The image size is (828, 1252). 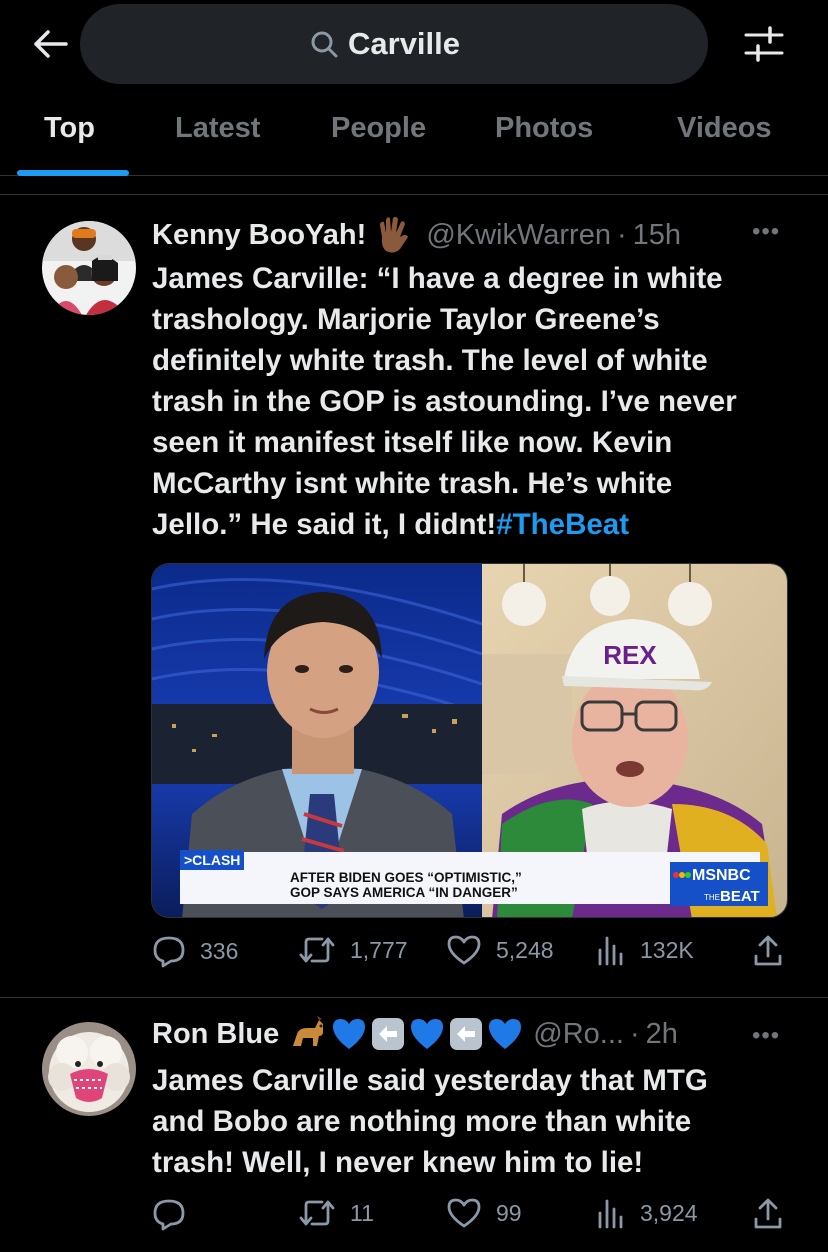 I want to click on like-button: 99, so click(x=484, y=1213).